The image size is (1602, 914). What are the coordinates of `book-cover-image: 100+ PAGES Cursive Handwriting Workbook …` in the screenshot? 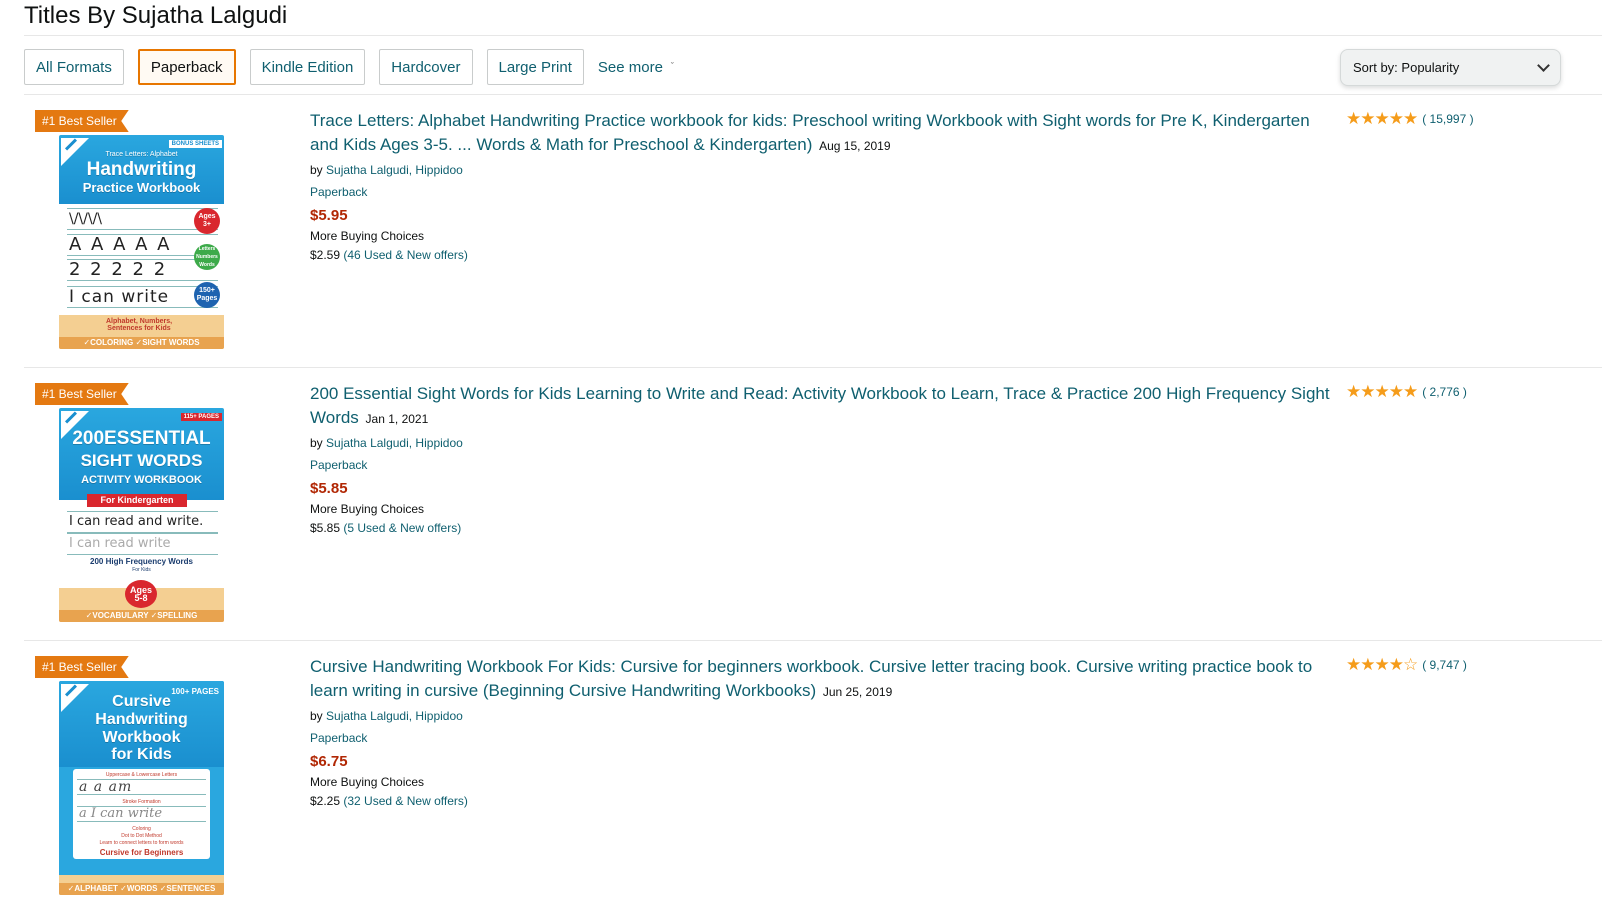 It's located at (141, 788).